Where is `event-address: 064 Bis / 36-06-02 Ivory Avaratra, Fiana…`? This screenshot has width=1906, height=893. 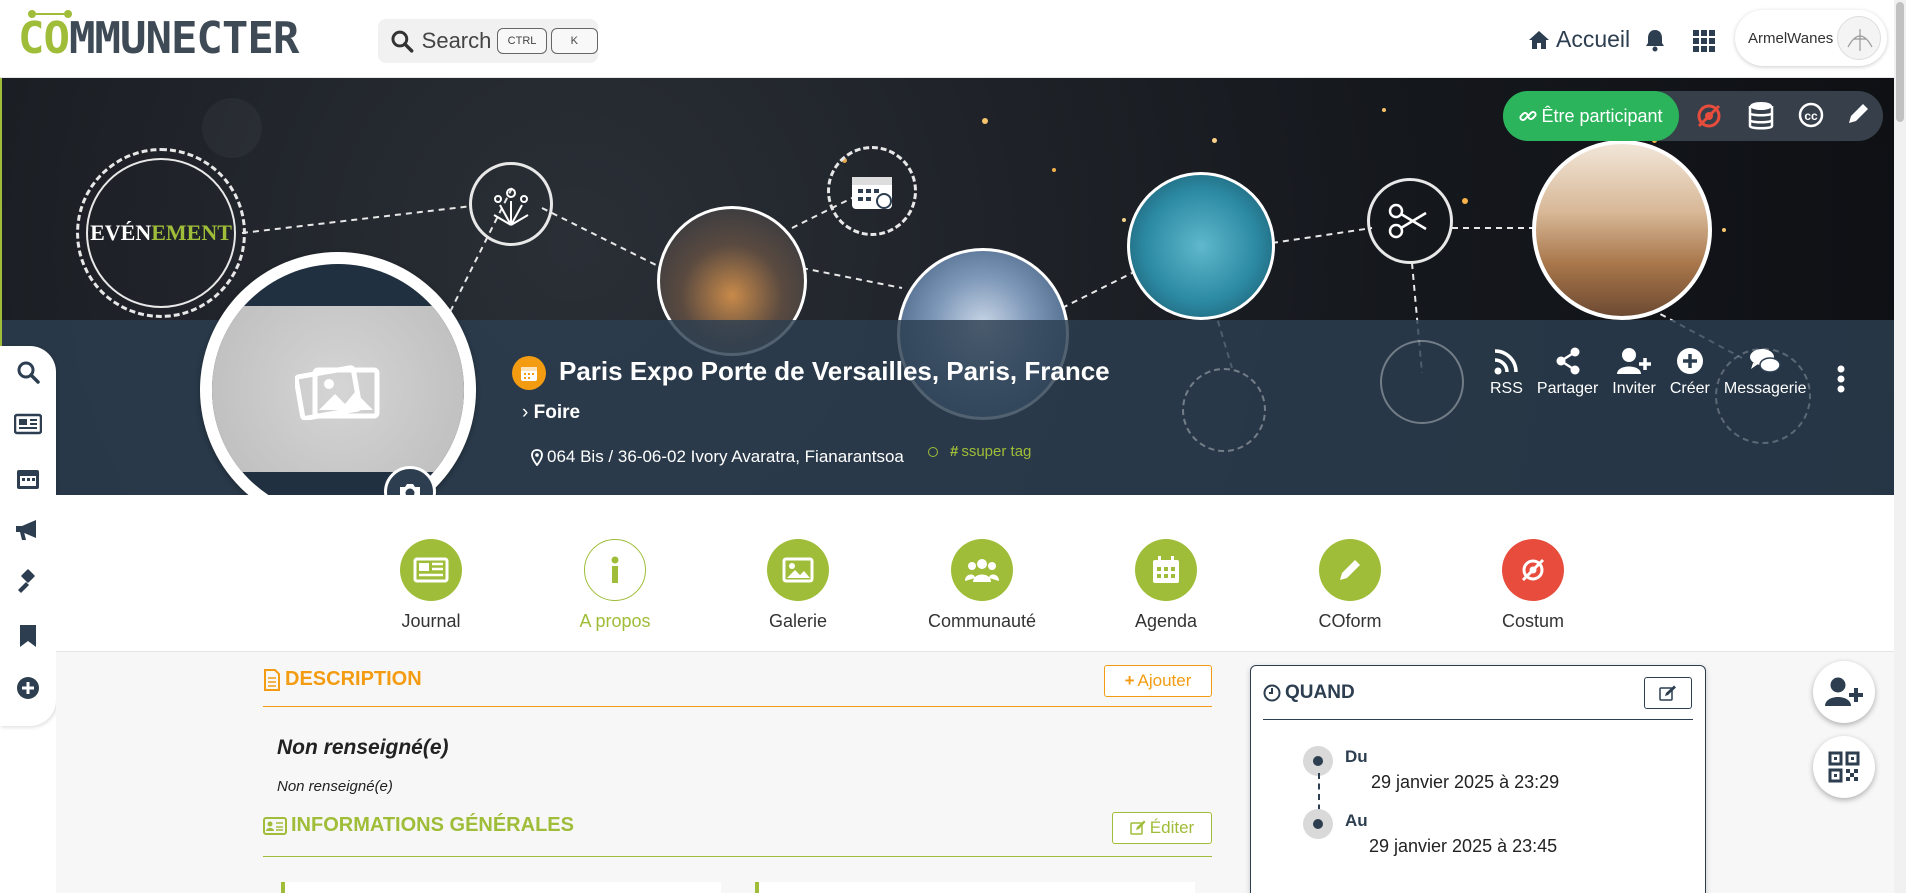
event-address: 064 Bis / 36-06-02 Ivory Avaratra, Fiana… is located at coordinates (717, 457).